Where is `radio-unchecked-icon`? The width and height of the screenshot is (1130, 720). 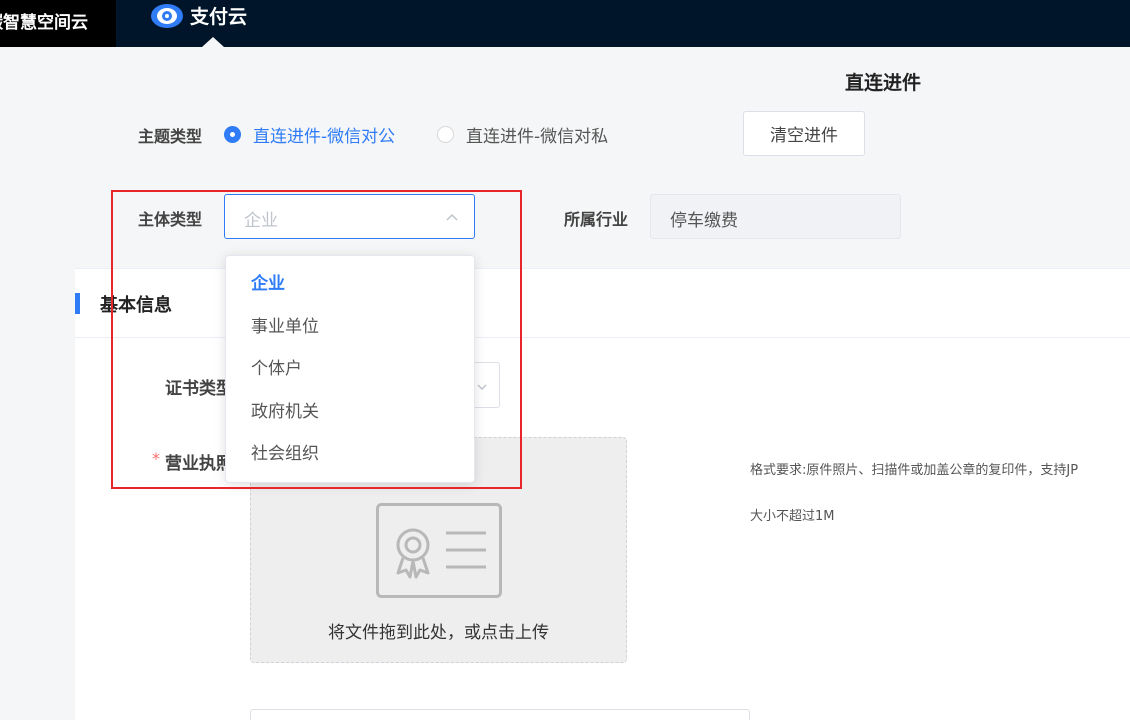
radio-unchecked-icon is located at coordinates (445, 134).